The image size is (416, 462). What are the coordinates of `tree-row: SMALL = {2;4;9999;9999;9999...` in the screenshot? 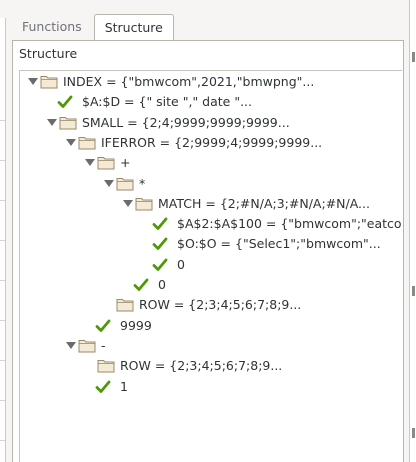 It's located at (211, 123).